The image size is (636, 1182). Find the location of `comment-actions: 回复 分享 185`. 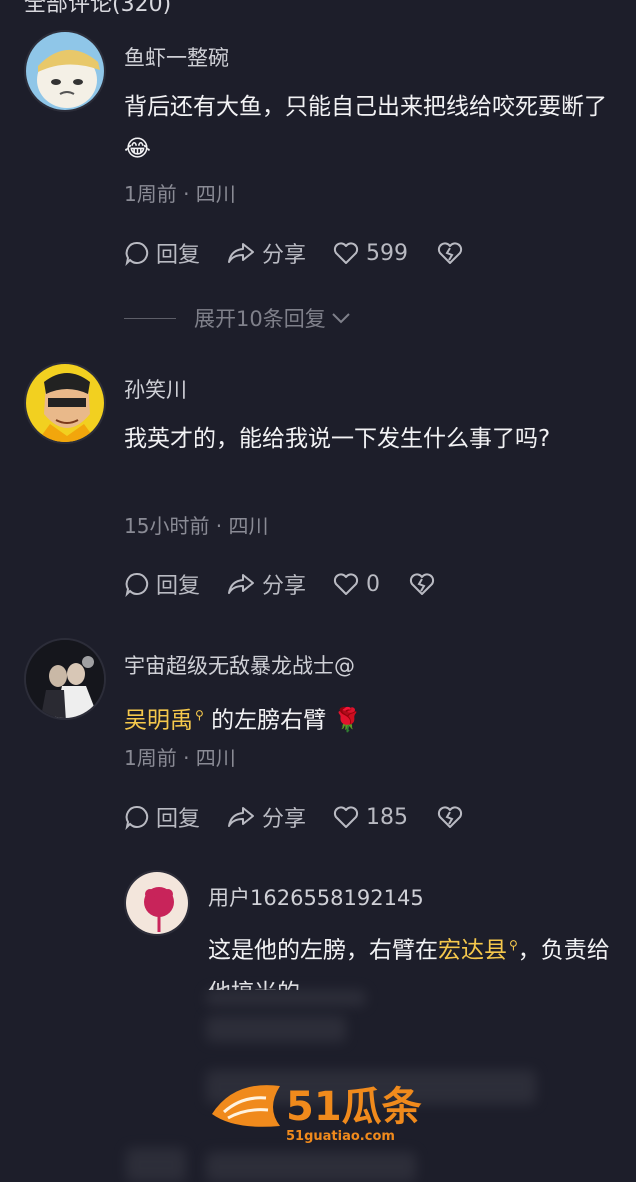

comment-actions: 回复 分享 185 is located at coordinates (310, 817).